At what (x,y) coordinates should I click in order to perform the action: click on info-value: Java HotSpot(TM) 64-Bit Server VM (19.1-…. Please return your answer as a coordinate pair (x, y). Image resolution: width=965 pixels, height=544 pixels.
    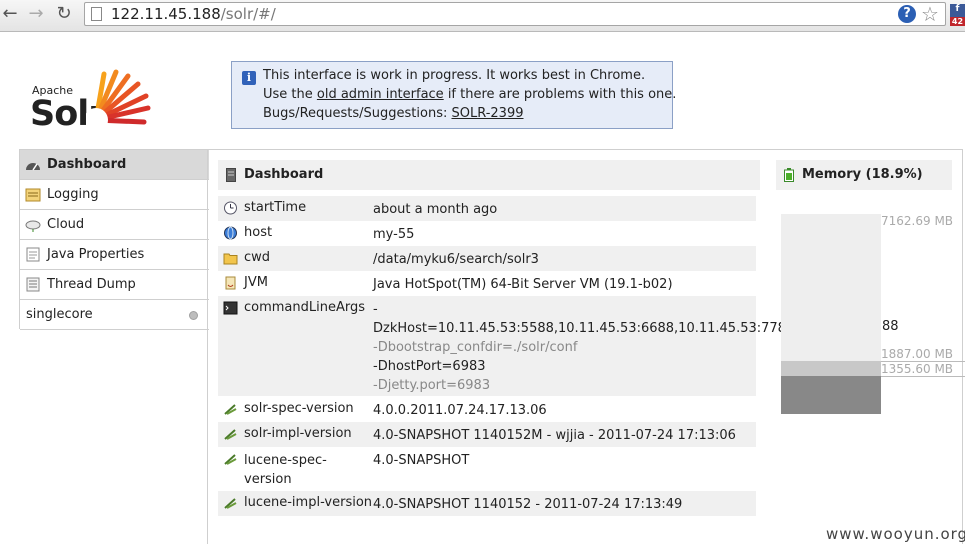
    Looking at the image, I should click on (523, 284).